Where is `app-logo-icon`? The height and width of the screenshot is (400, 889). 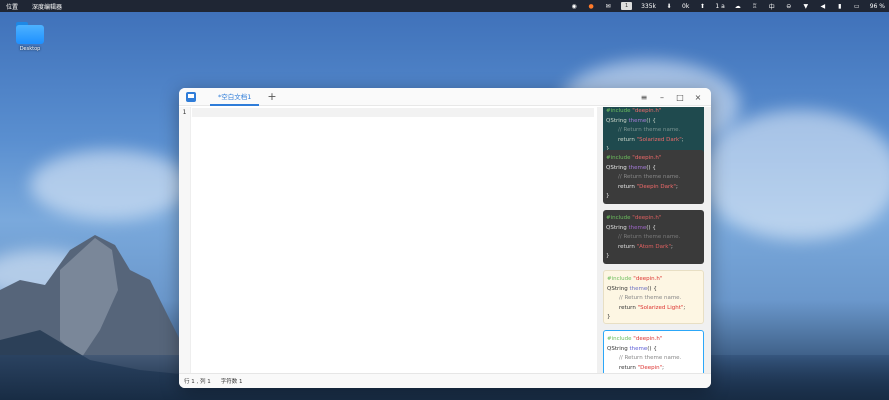 app-logo-icon is located at coordinates (191, 96).